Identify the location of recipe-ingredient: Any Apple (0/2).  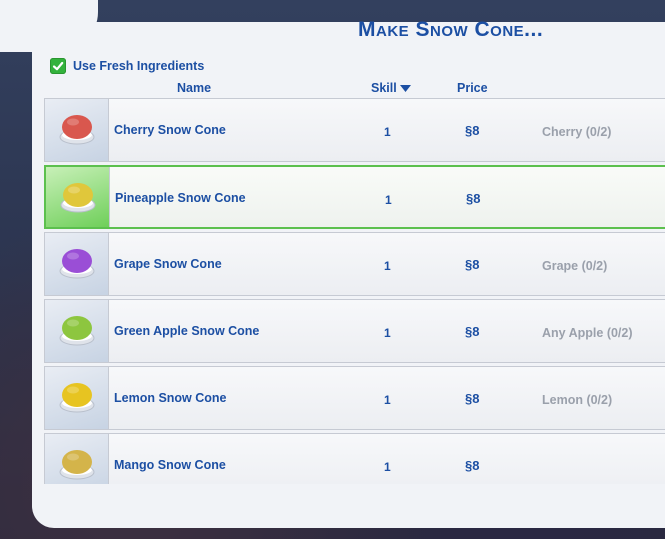
(587, 333).